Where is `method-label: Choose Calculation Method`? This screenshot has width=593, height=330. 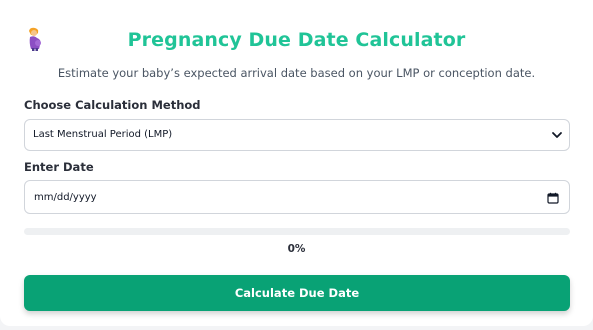
method-label: Choose Calculation Method is located at coordinates (112, 105).